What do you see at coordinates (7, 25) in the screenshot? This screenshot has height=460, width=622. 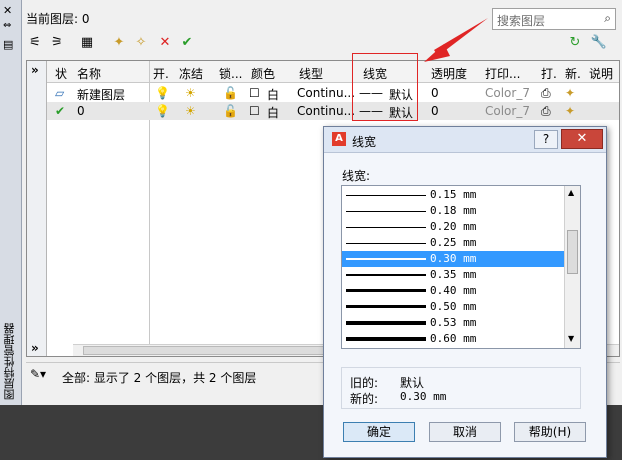 I see `auto-hide-icon: ⇔` at bounding box center [7, 25].